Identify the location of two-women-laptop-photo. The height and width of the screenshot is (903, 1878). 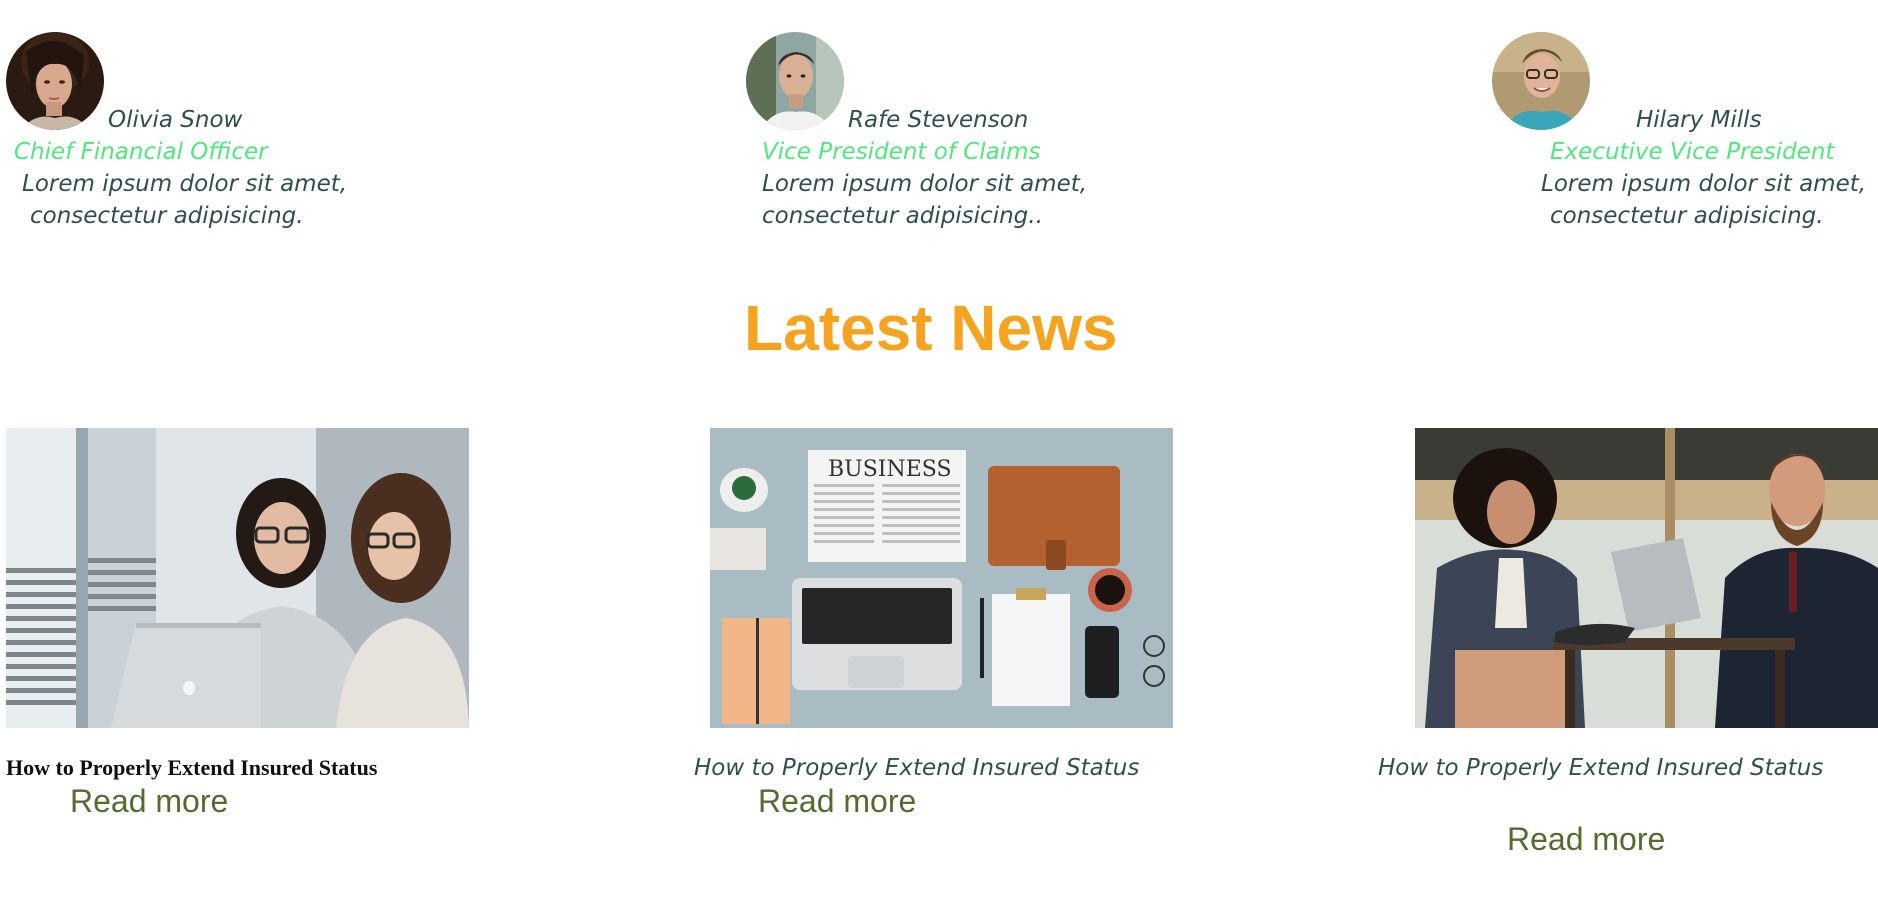
(237, 578).